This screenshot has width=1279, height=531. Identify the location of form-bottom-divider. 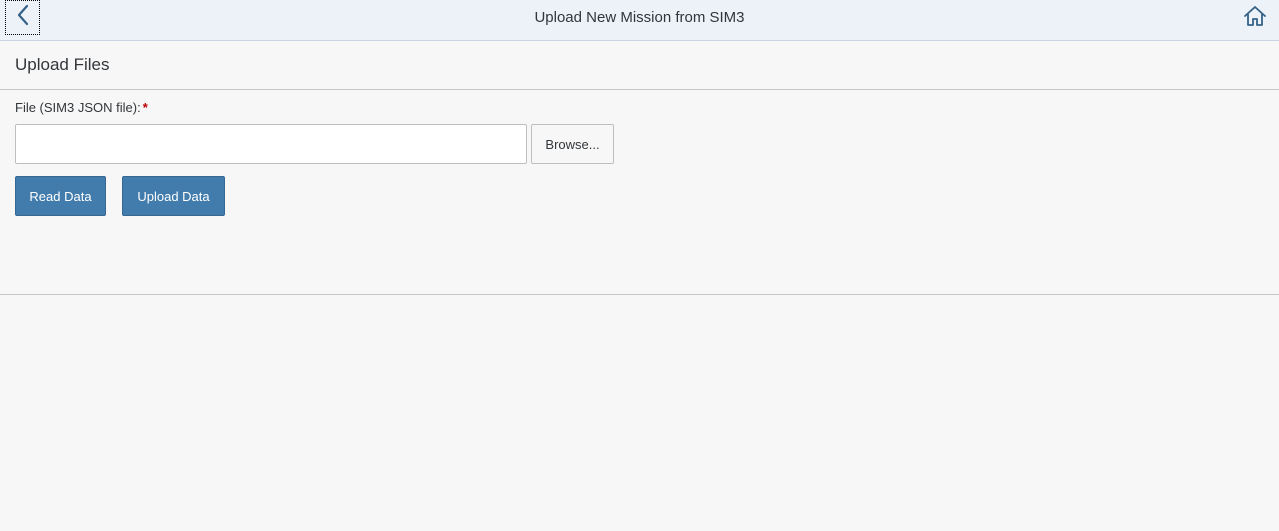
(639, 294).